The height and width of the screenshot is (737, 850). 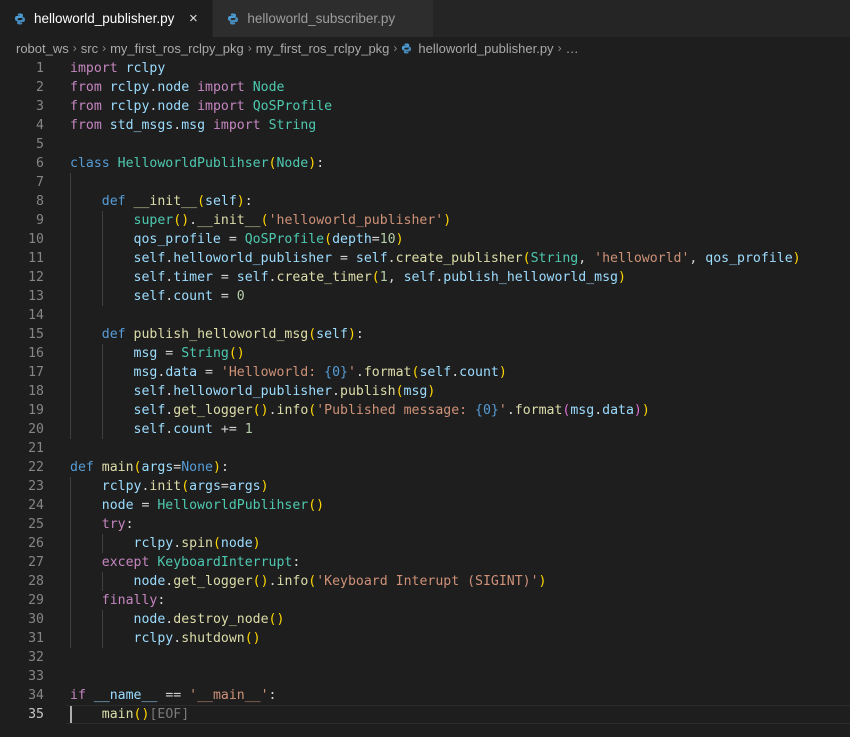 What do you see at coordinates (36, 372) in the screenshot?
I see `line-number: 17` at bounding box center [36, 372].